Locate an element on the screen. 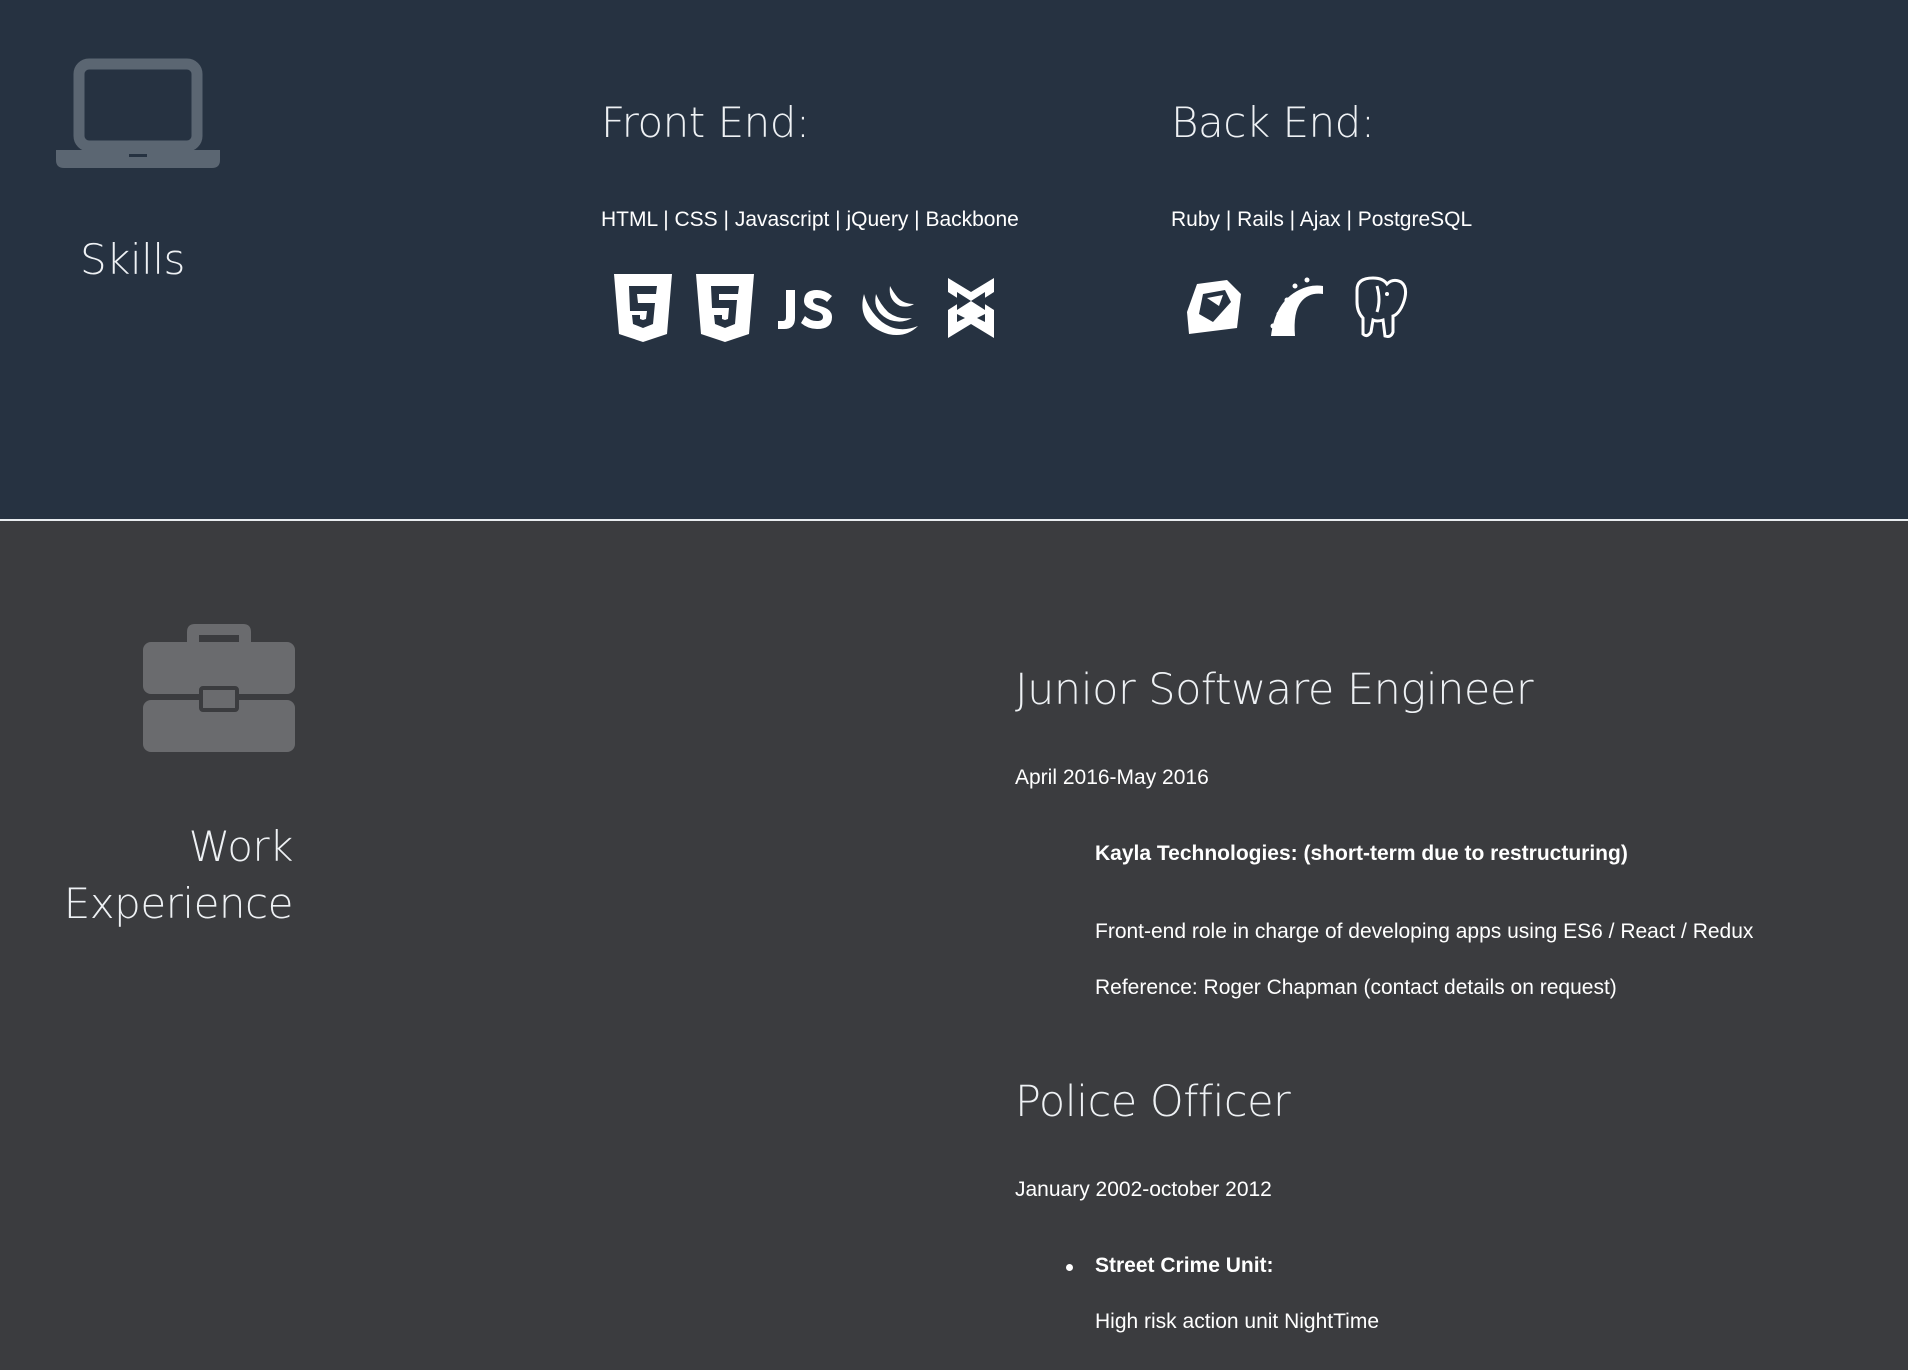 The image size is (1908, 1370). front-end-heading: Front End: is located at coordinates (705, 122).